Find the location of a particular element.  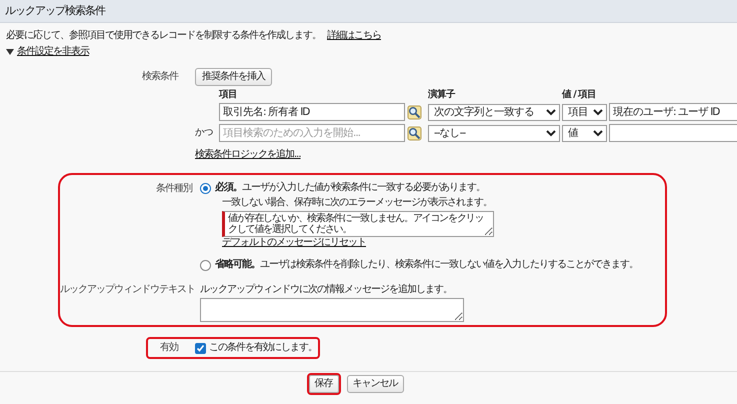

value-type-select: 項目 is located at coordinates (584, 112).